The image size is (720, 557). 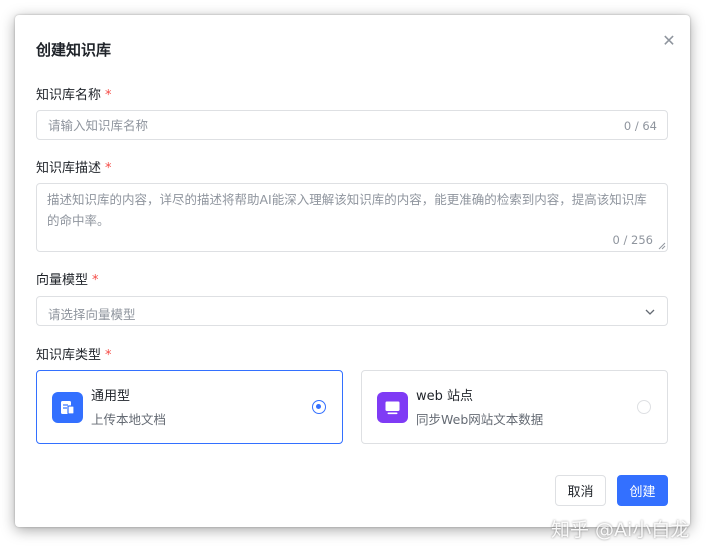 I want to click on name-label-text: 知识库名称, so click(x=69, y=95).